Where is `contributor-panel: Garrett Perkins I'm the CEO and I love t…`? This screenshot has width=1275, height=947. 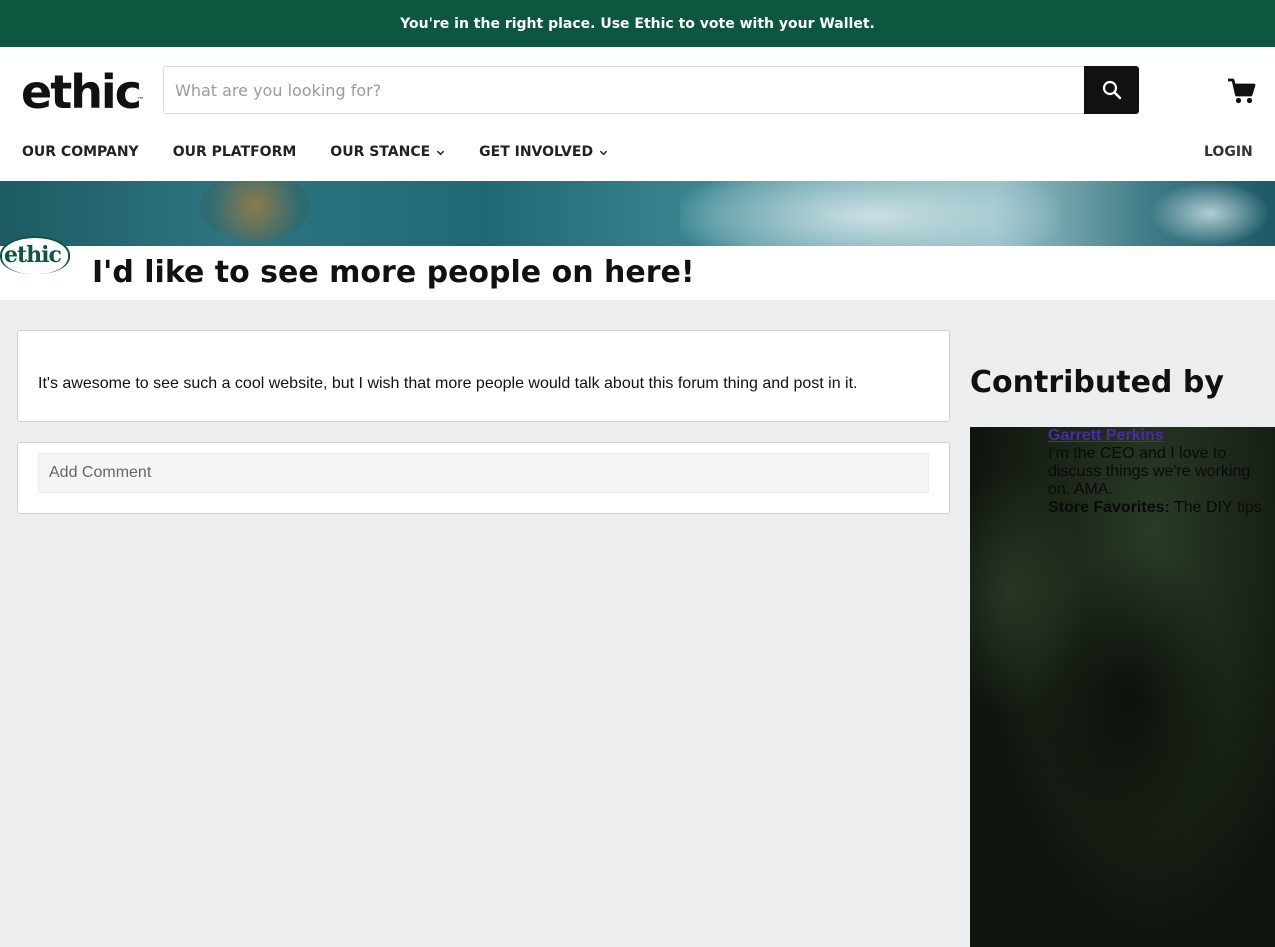
contributor-panel: Garrett Perkins I'm the CEO and I love t… is located at coordinates (1122, 687).